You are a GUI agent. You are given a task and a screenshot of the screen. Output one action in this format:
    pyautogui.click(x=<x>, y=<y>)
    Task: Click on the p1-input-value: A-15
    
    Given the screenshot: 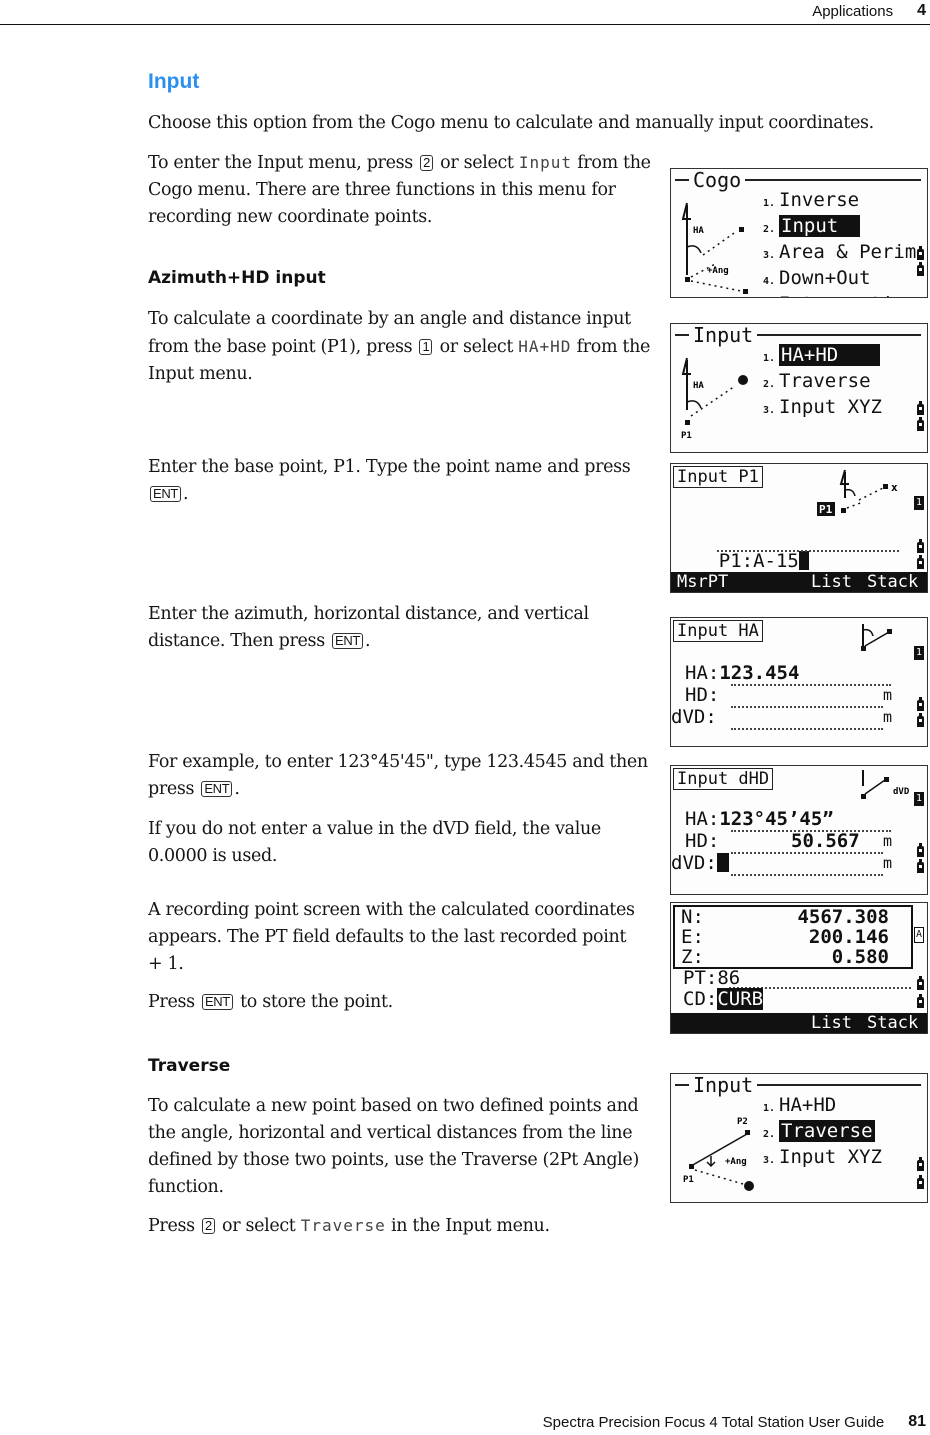 What is the action you would take?
    pyautogui.click(x=776, y=561)
    